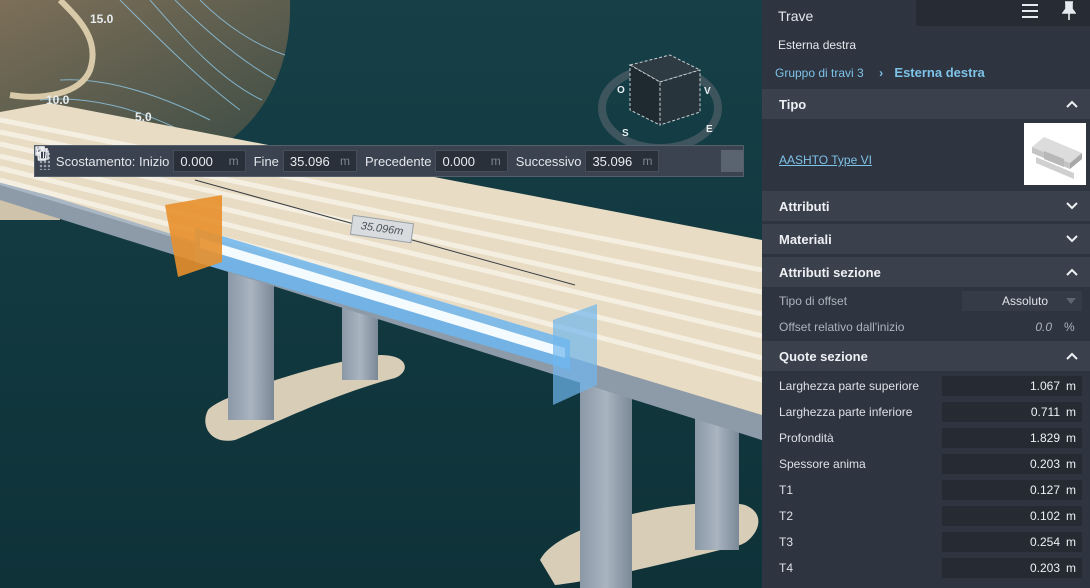 This screenshot has width=1090, height=588. Describe the element at coordinates (806, 438) in the screenshot. I see `dimension-label: Profondità` at that location.